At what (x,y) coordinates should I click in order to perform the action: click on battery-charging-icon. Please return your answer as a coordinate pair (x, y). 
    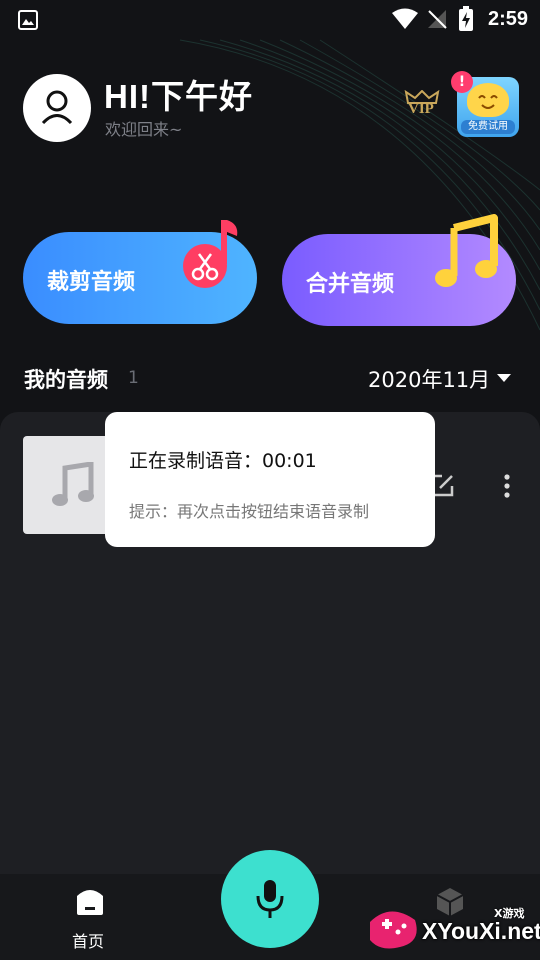
    Looking at the image, I should click on (466, 18).